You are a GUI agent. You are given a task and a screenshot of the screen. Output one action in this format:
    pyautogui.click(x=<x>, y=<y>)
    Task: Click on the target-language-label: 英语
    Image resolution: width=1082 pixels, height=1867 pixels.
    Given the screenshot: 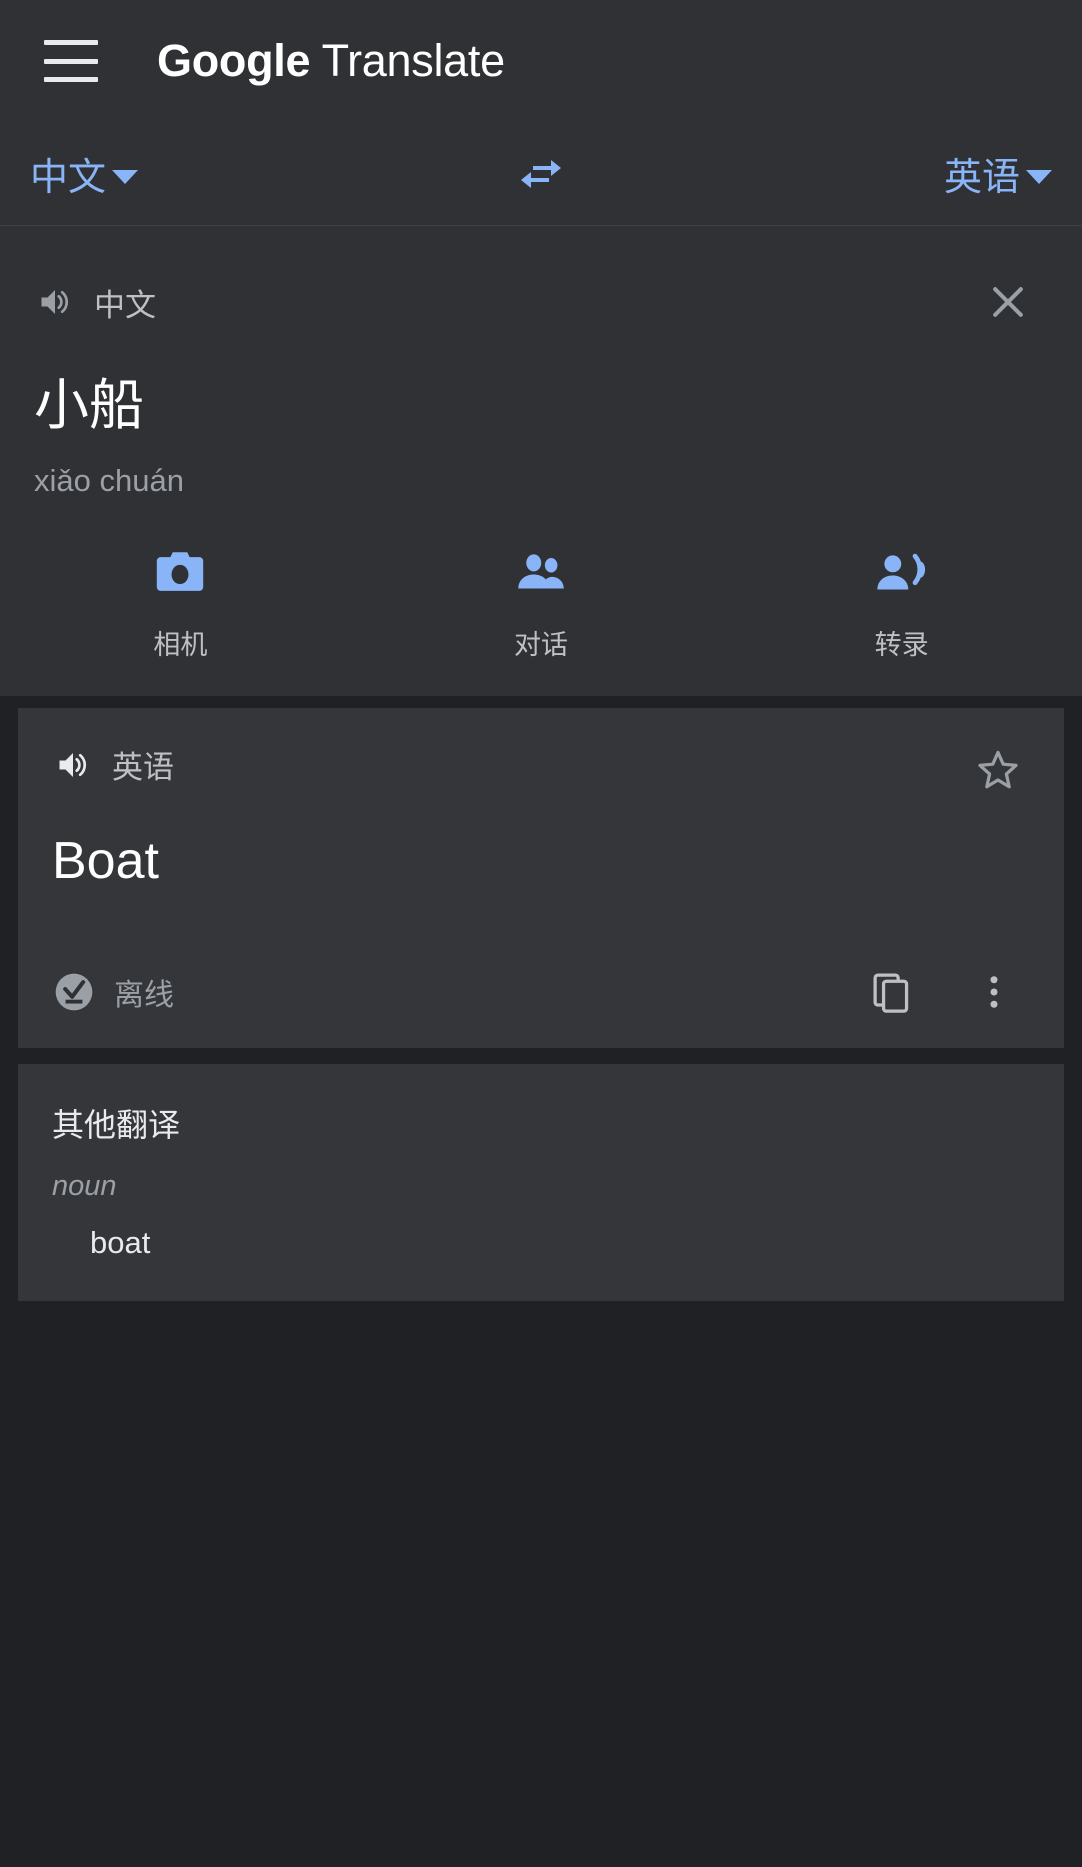 What is the action you would take?
    pyautogui.click(x=981, y=178)
    